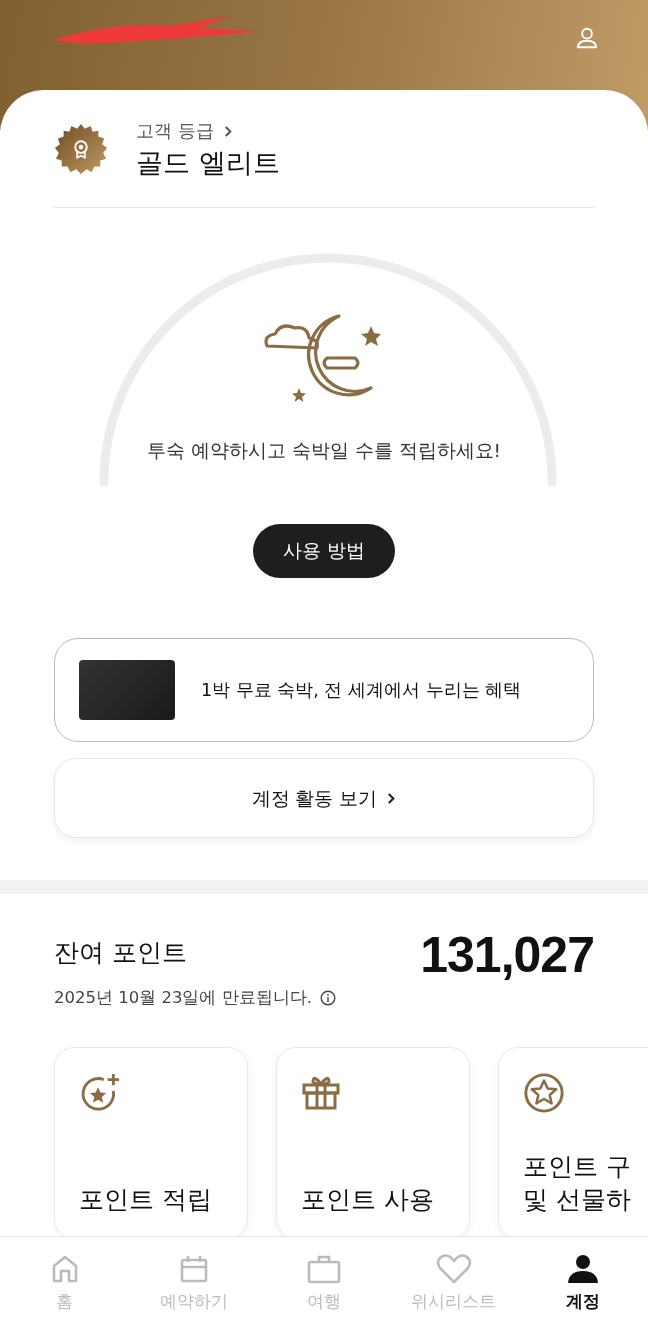 The width and height of the screenshot is (648, 1330). Describe the element at coordinates (81, 150) in the screenshot. I see `rosette-badge-icon` at that location.